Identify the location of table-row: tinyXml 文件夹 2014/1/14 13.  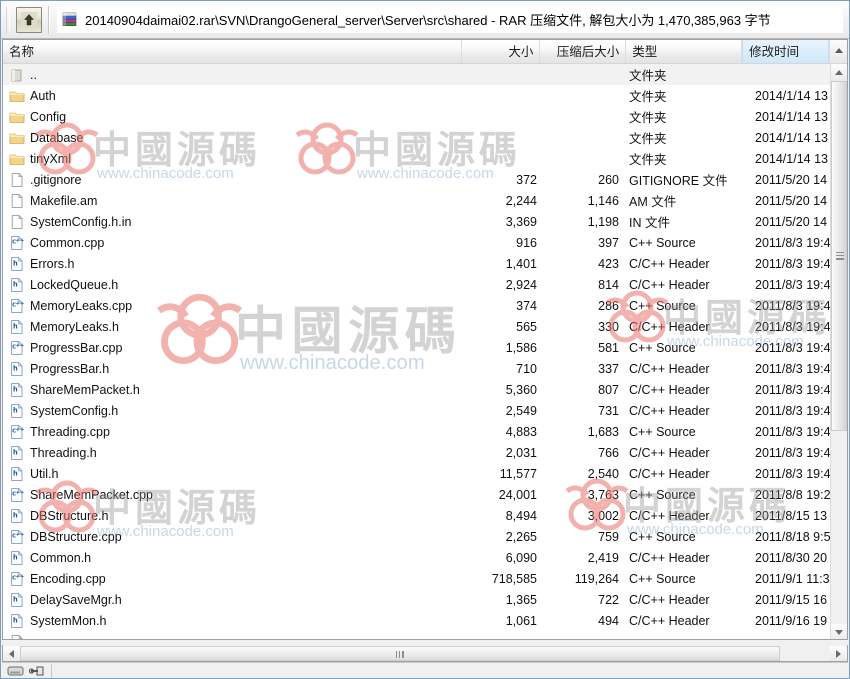
(417, 158).